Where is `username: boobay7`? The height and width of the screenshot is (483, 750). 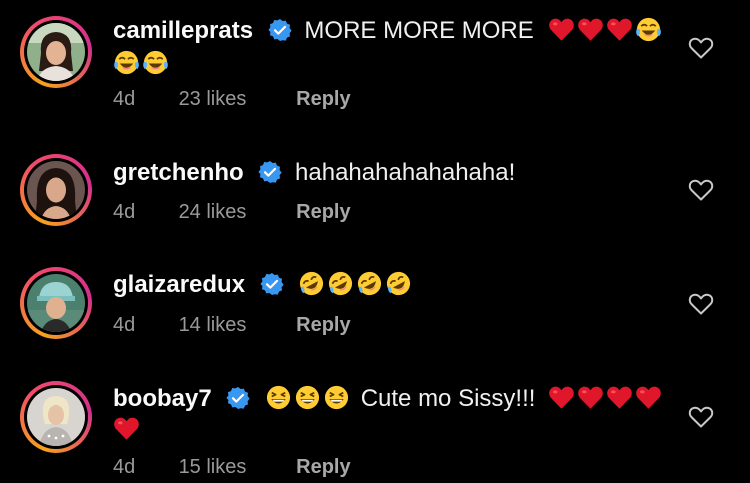 username: boobay7 is located at coordinates (162, 398).